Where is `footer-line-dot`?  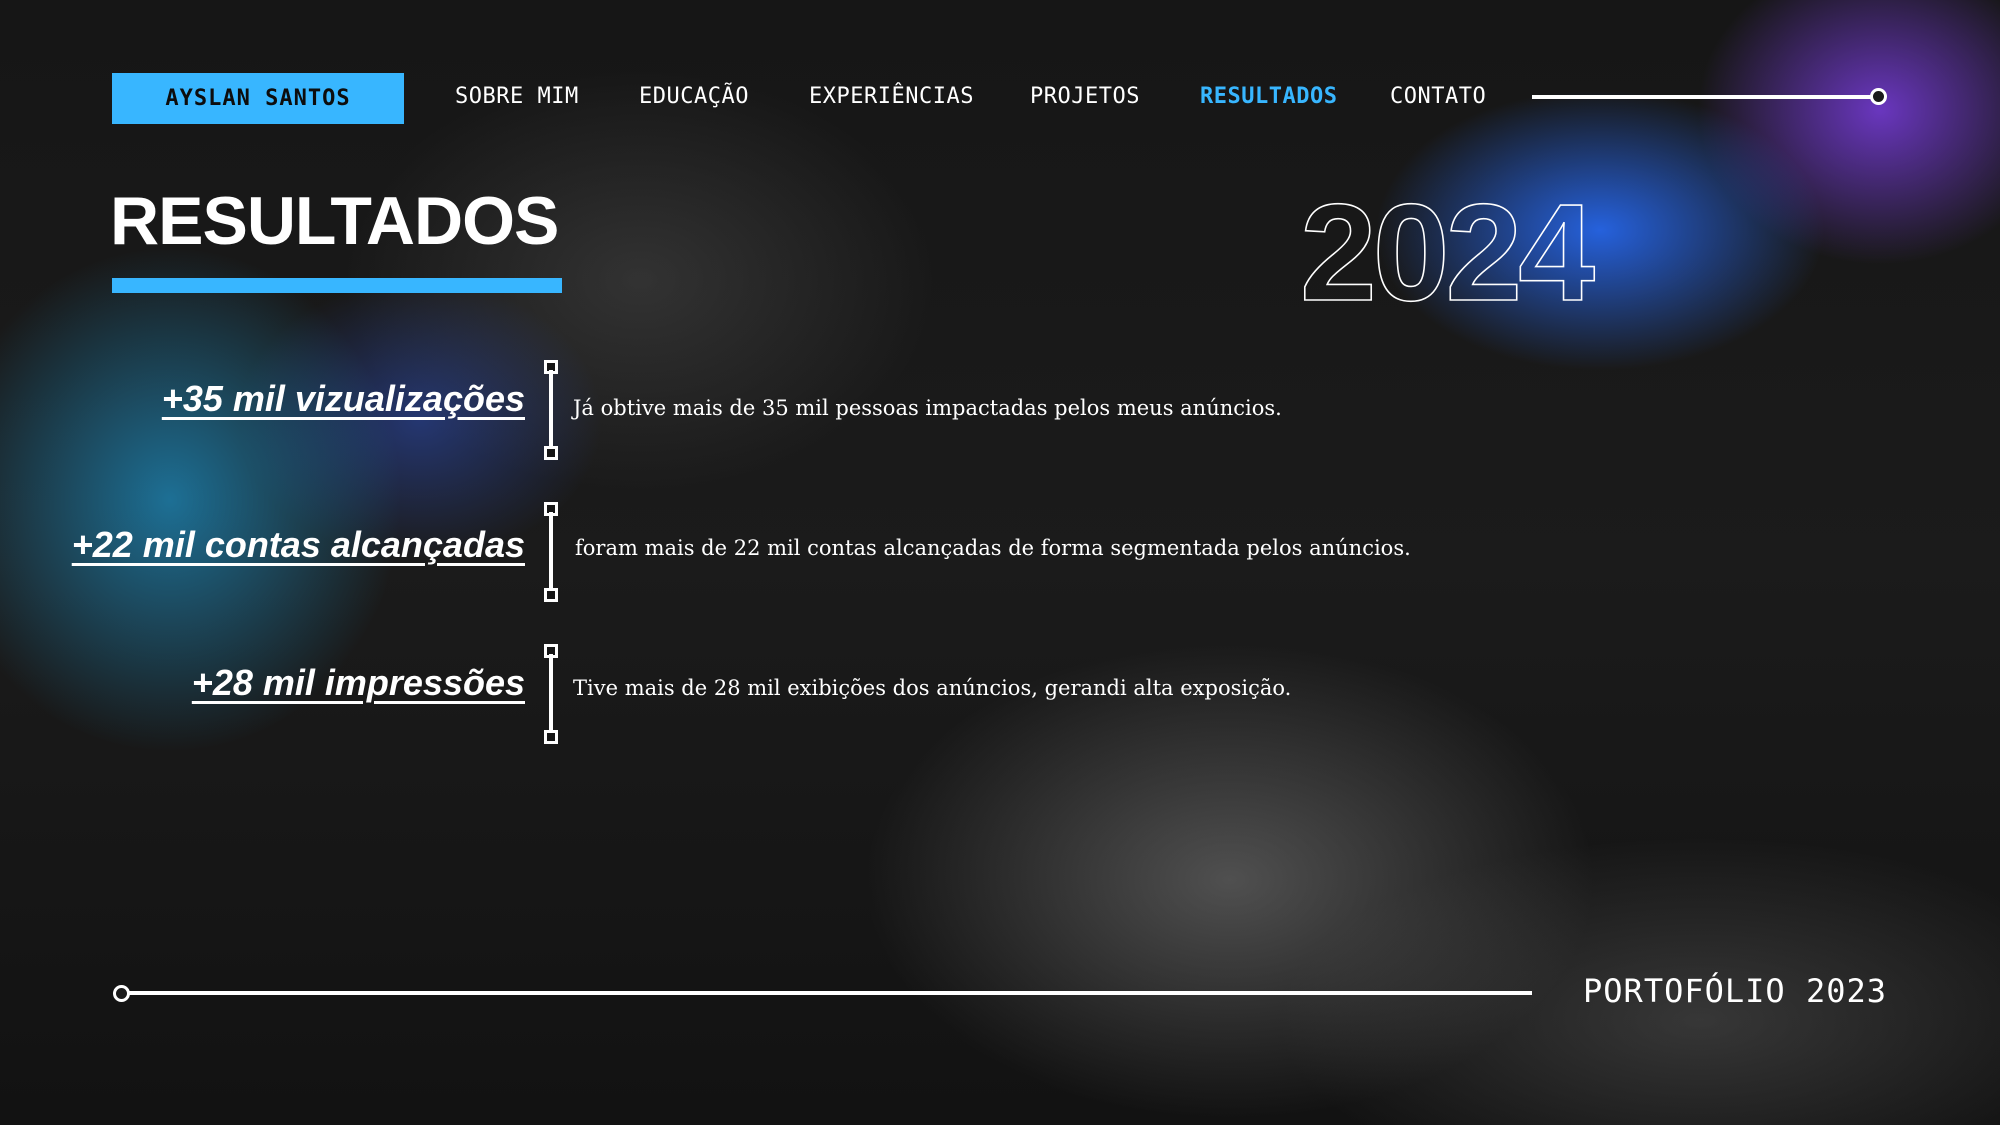
footer-line-dot is located at coordinates (121, 993).